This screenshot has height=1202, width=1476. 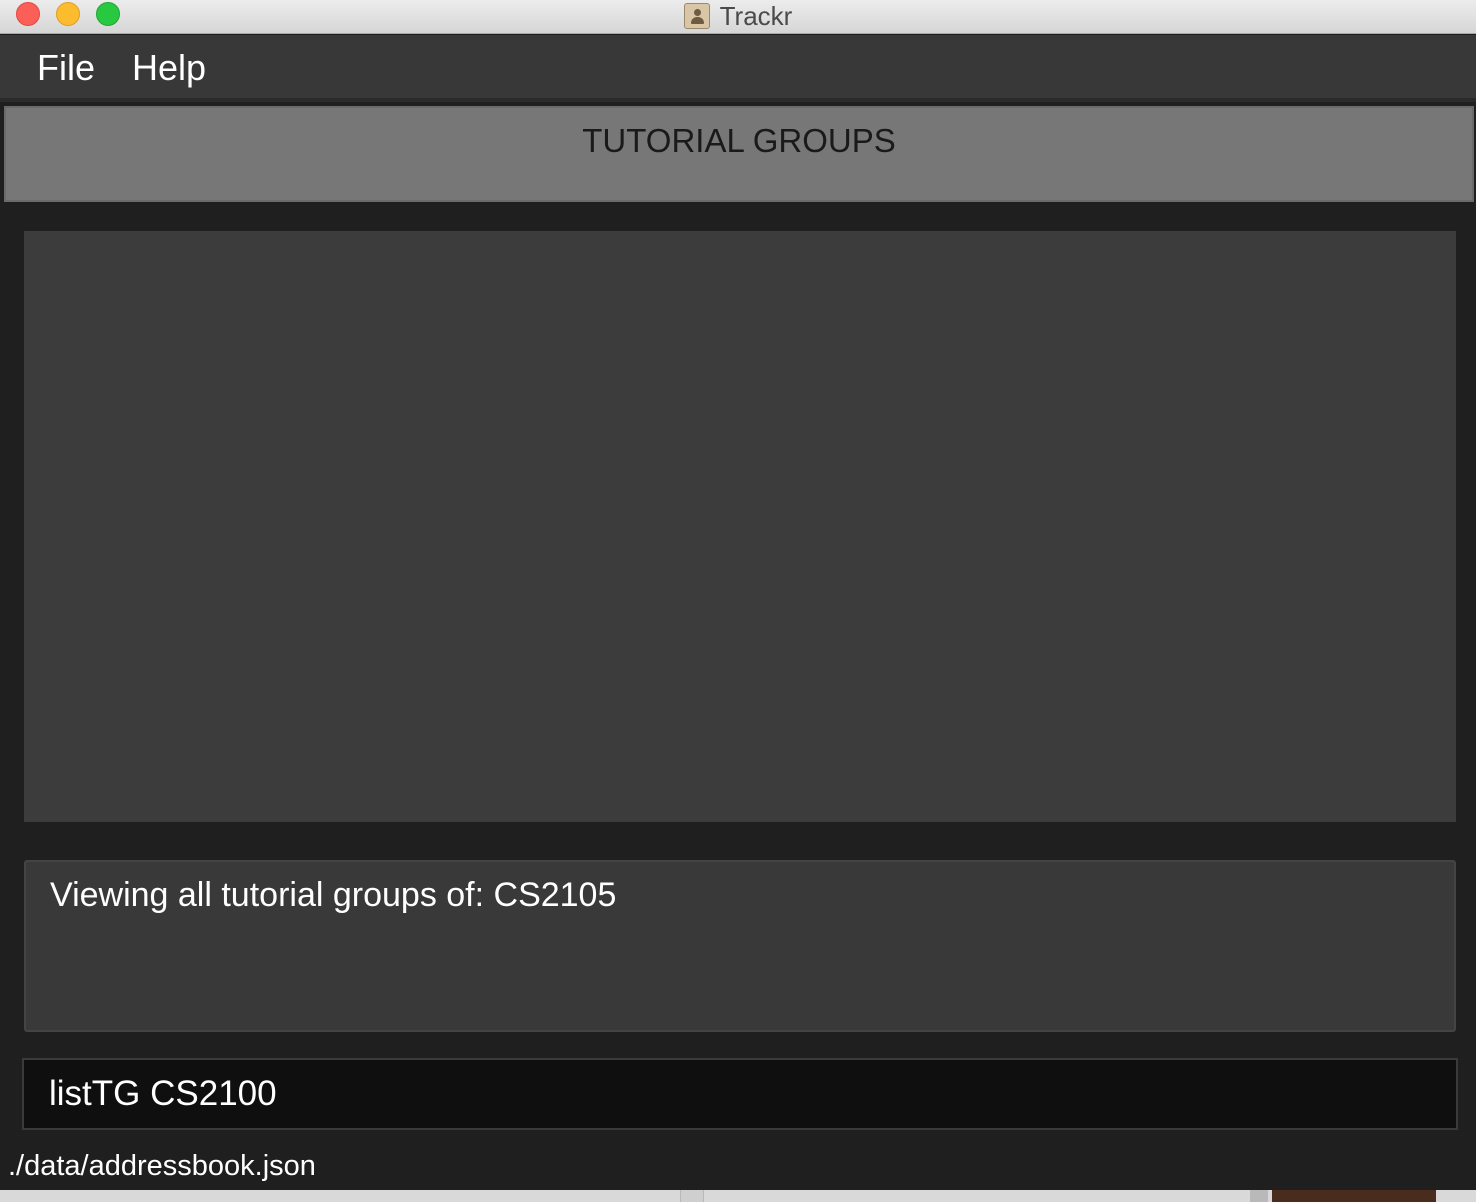 What do you see at coordinates (738, 1196) in the screenshot?
I see `background-desktop-strip` at bounding box center [738, 1196].